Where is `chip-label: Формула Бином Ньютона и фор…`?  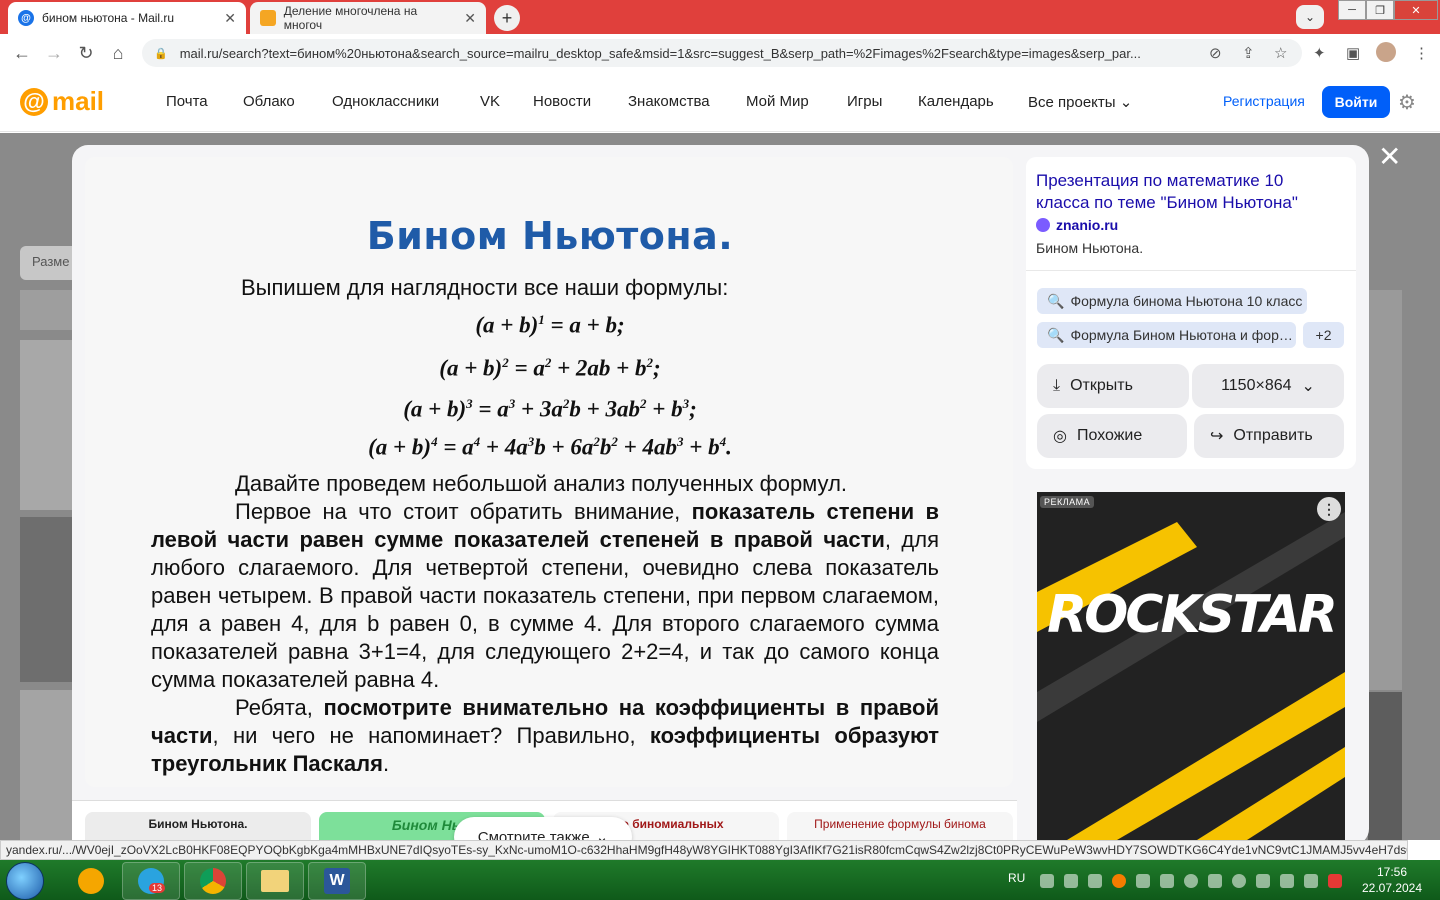
chip-label: Формула Бином Ньютона и фор… is located at coordinates (1181, 335).